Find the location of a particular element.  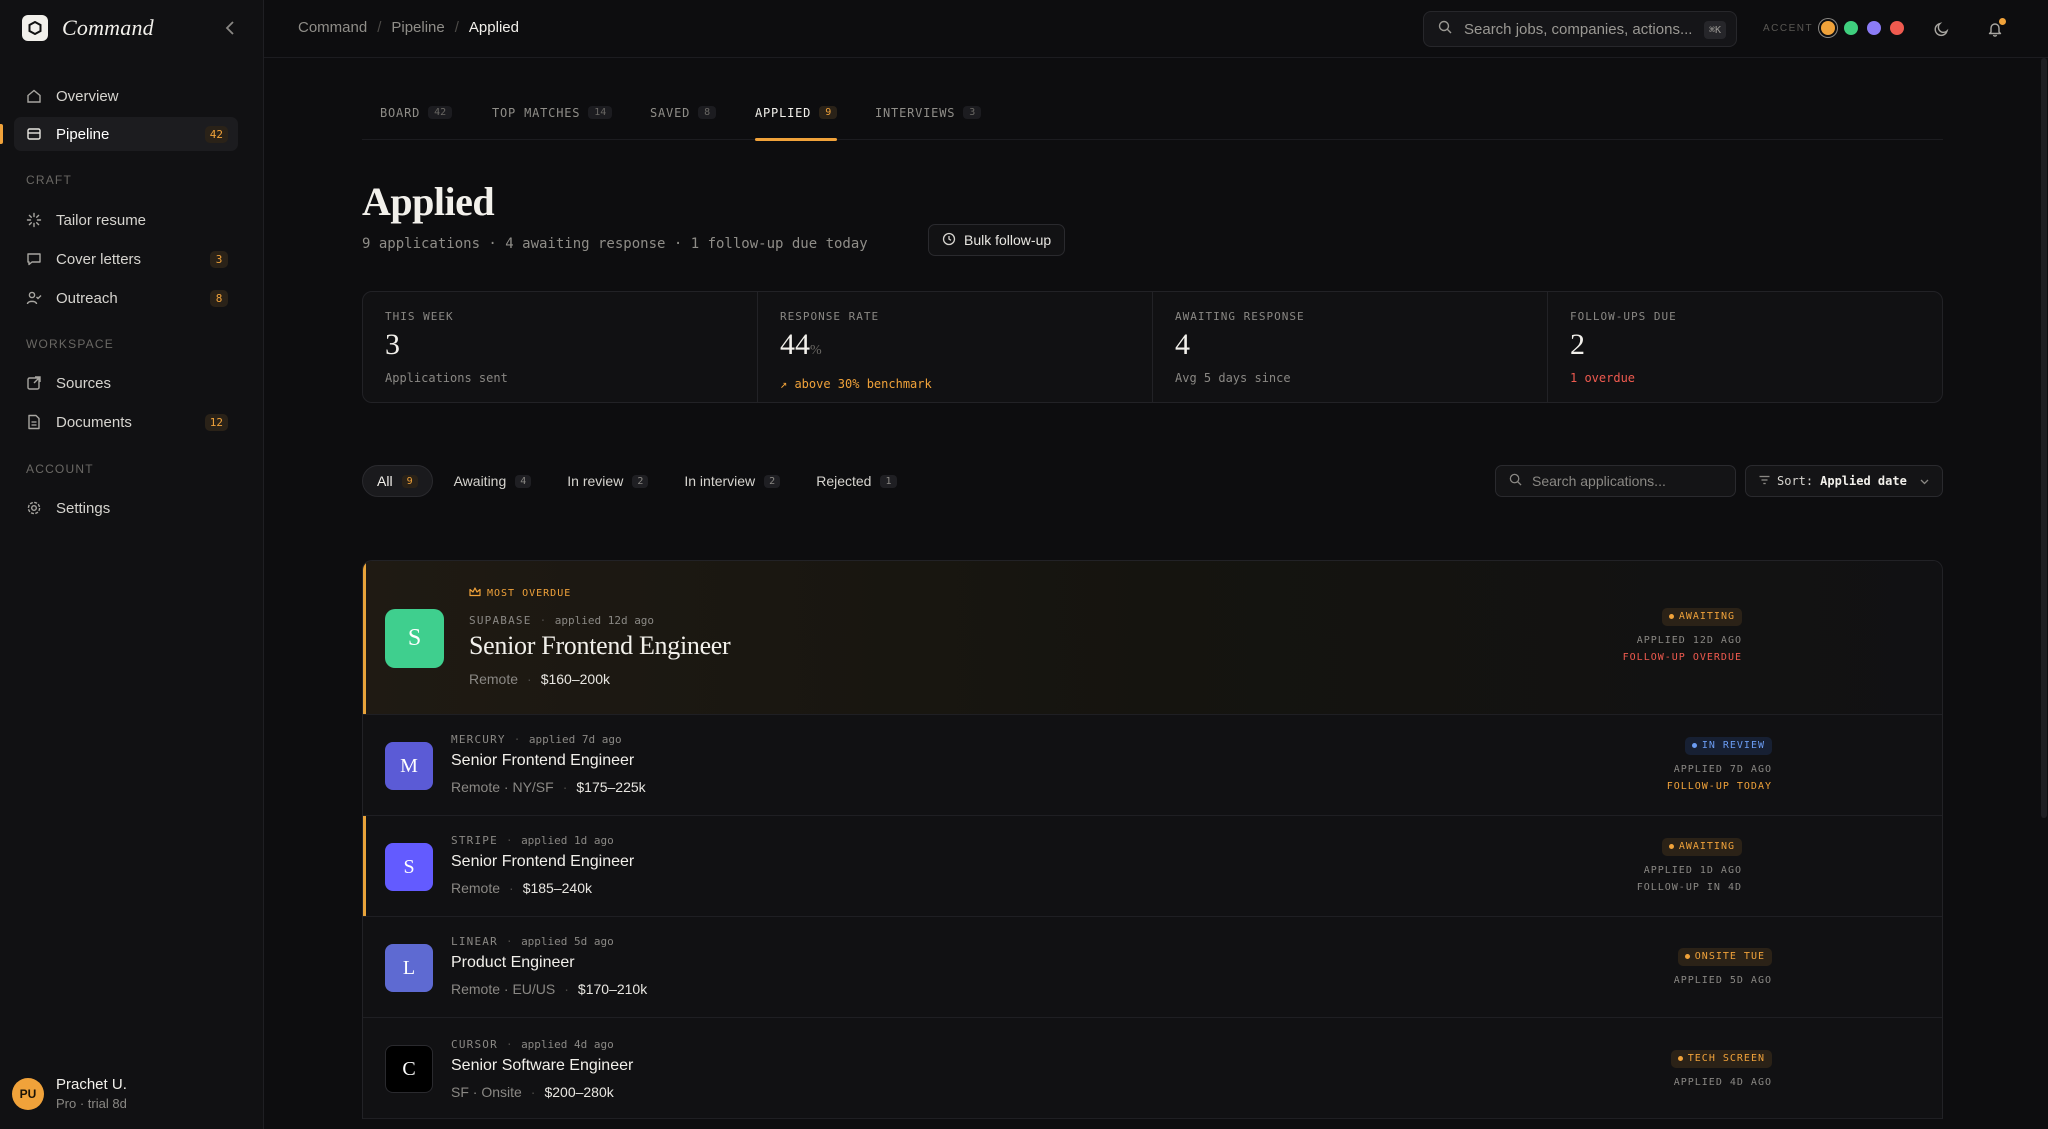

status-label: AWAITING is located at coordinates (1706, 616).